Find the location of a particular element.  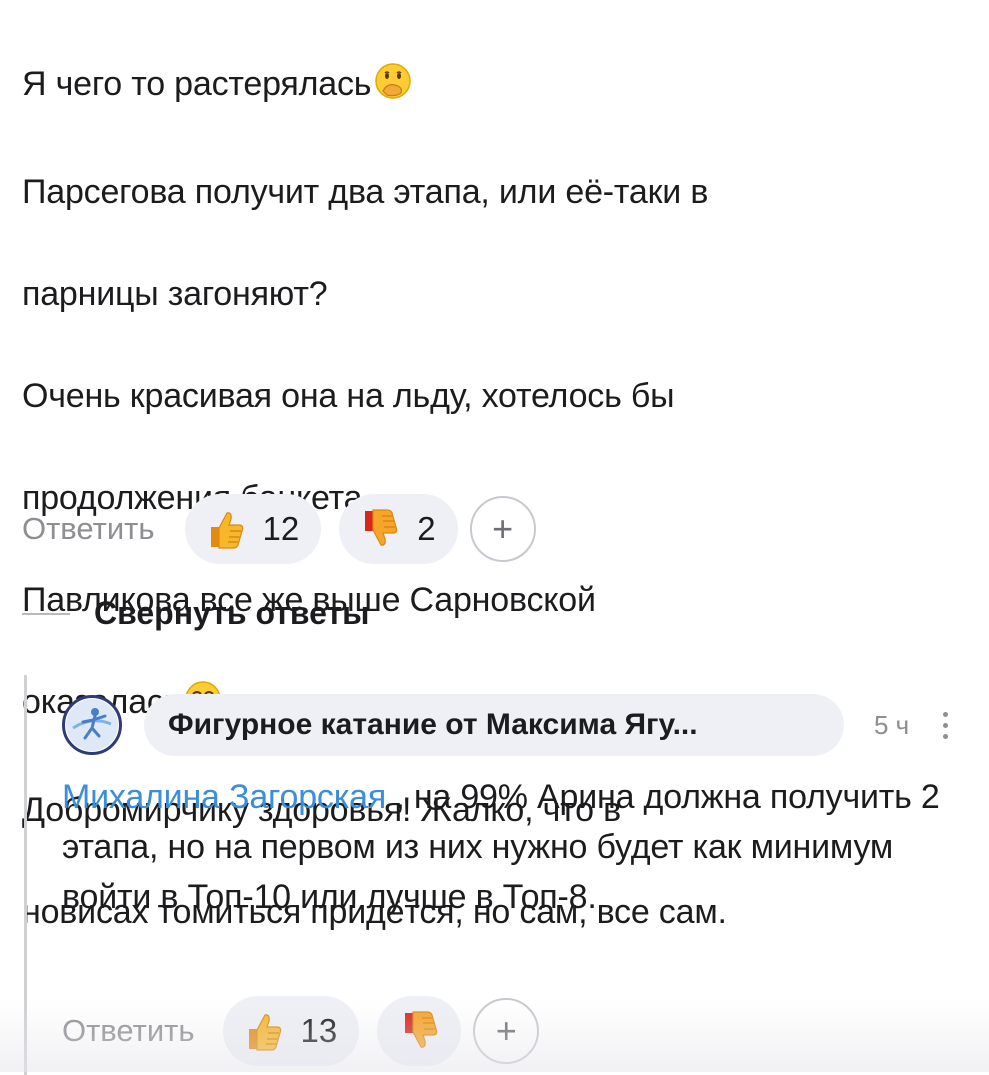

collapse-replies-label: Свернуть ответы is located at coordinates (232, 613).